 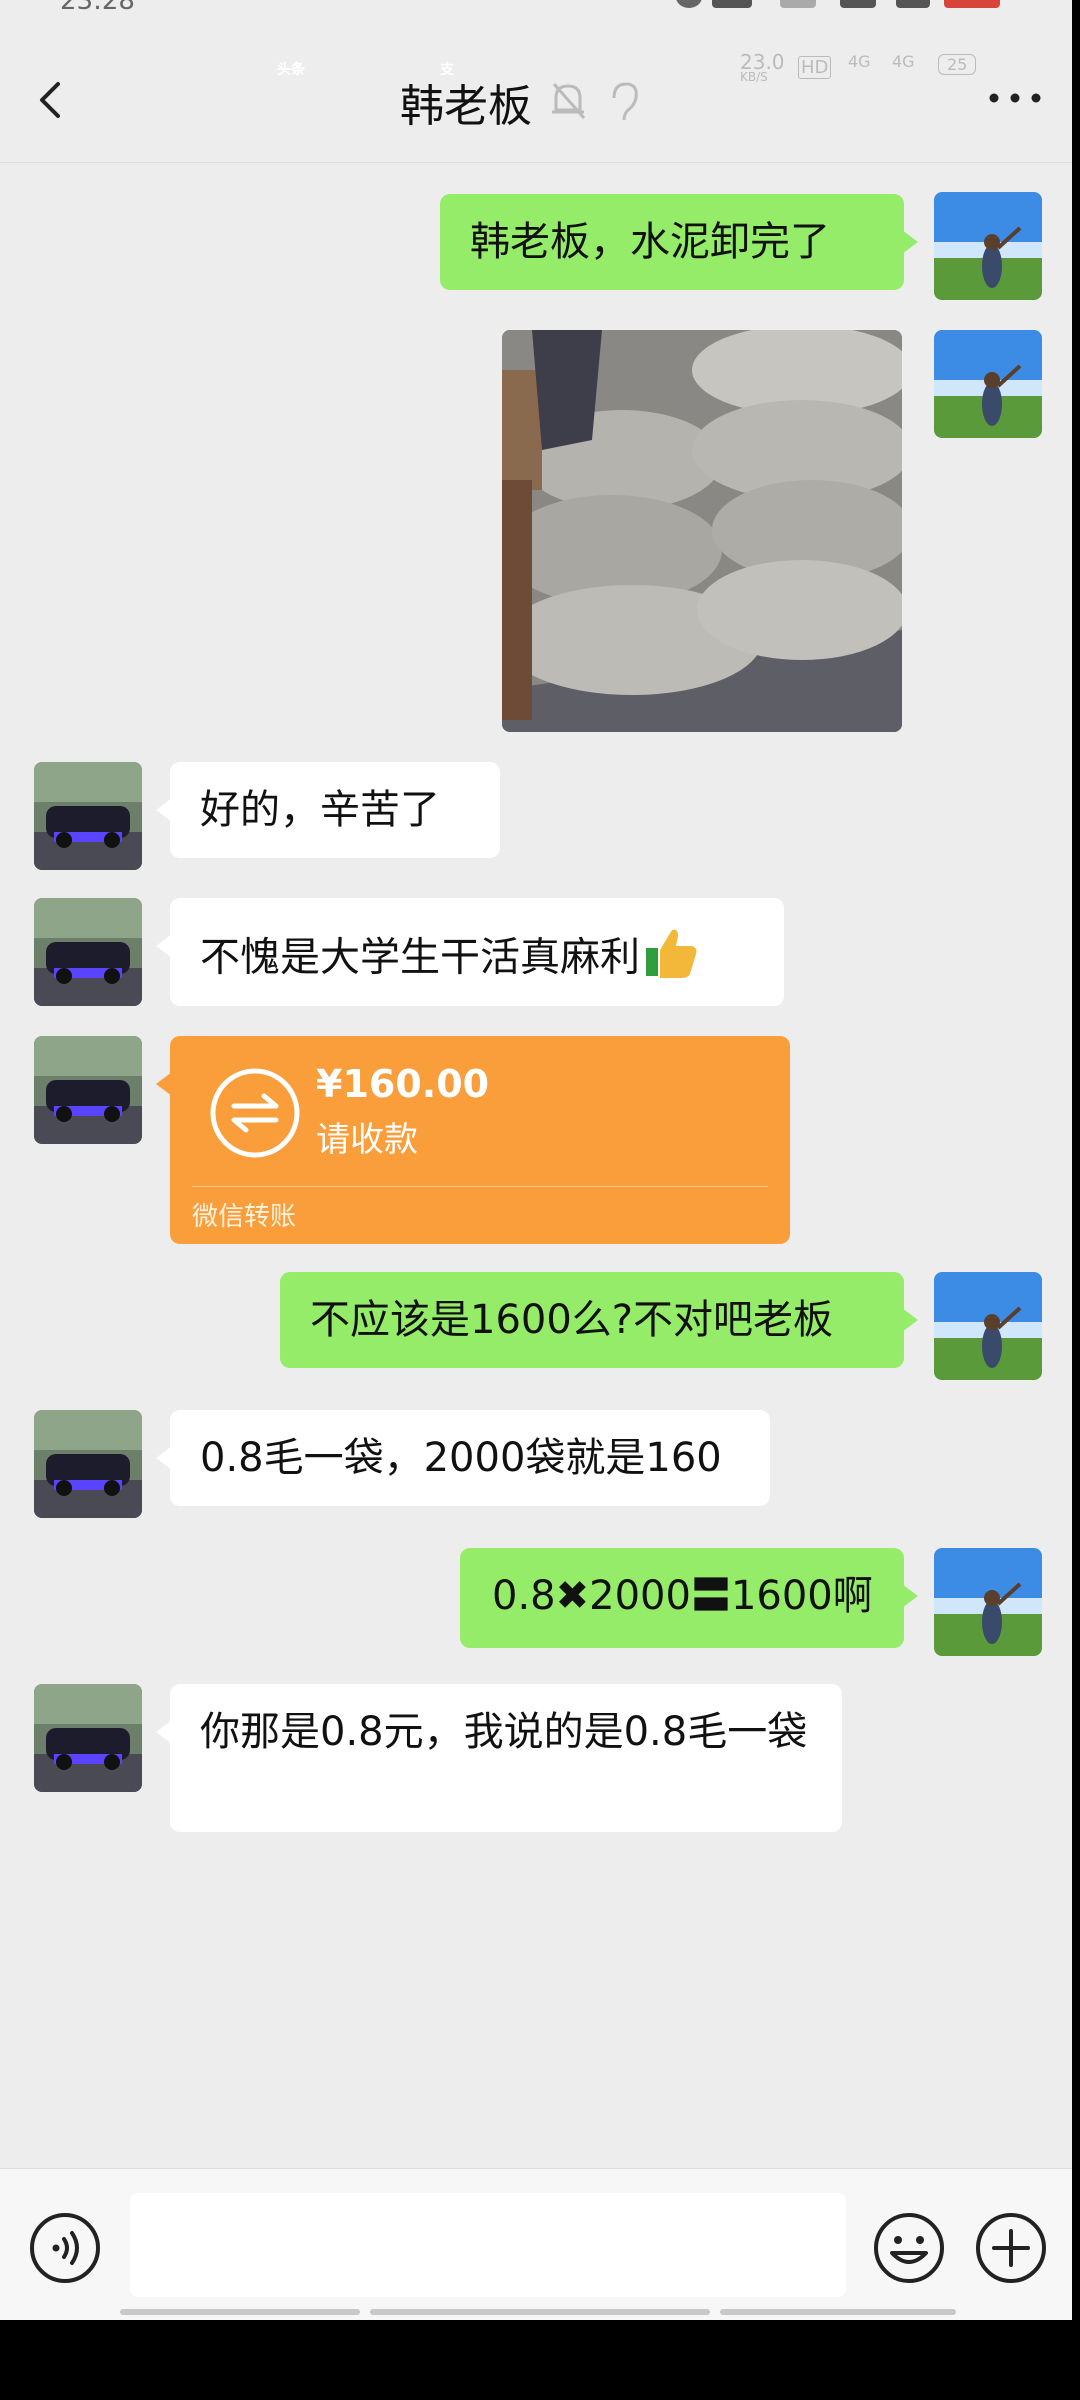 I want to click on back-arrow-icon, so click(x=52, y=100).